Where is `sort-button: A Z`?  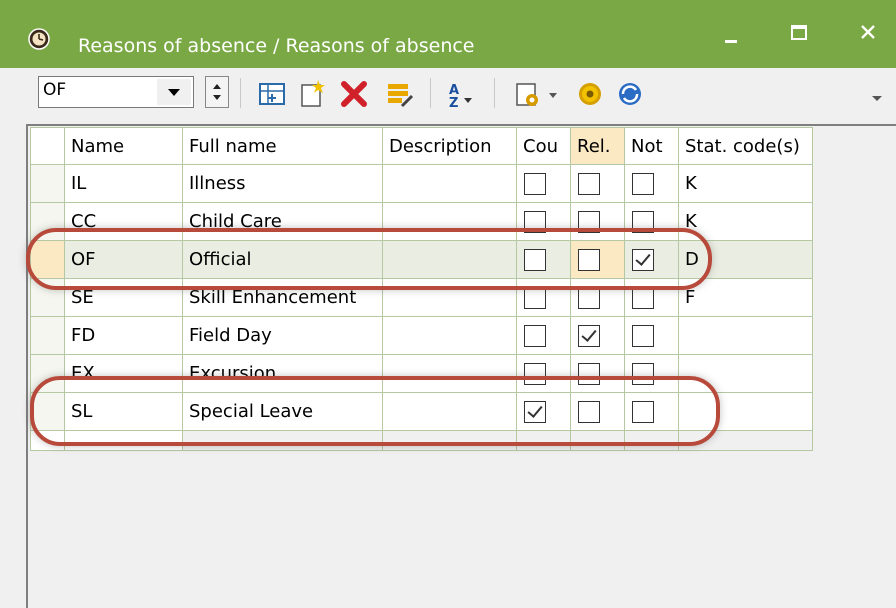
sort-button: A Z is located at coordinates (460, 94).